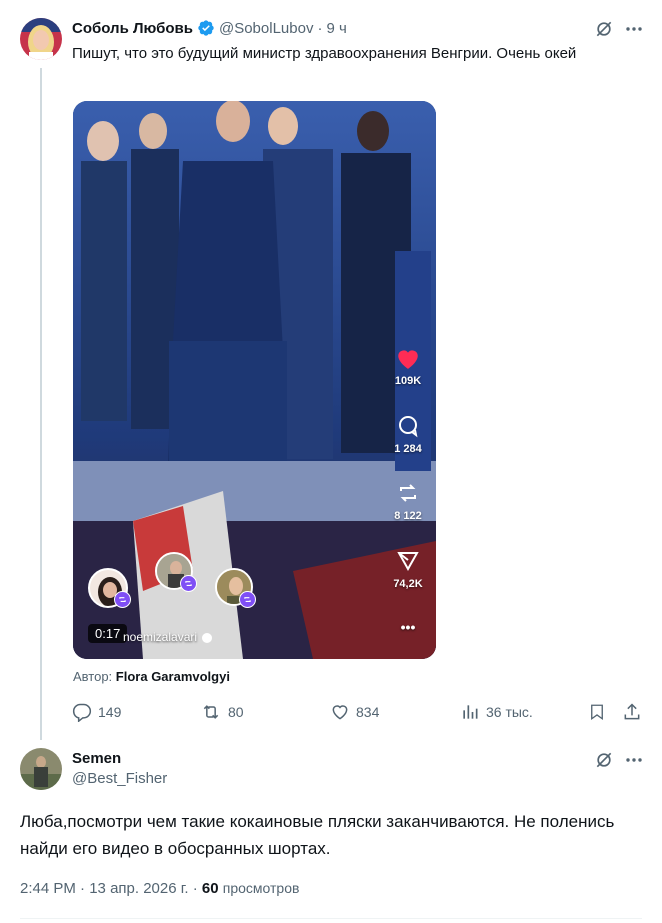  I want to click on views-icon, so click(470, 712).